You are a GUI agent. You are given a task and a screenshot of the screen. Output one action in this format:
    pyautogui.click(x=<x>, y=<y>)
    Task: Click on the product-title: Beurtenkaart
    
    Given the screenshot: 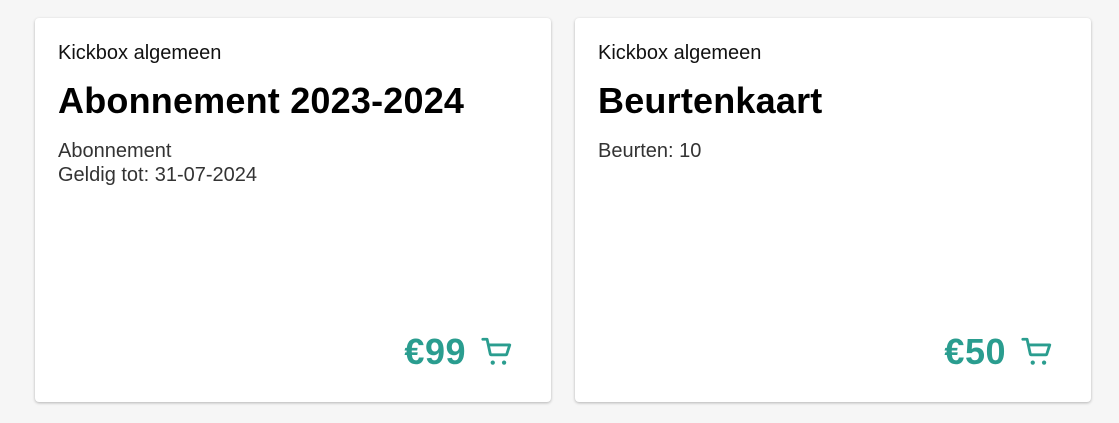 What is the action you would take?
    pyautogui.click(x=710, y=100)
    